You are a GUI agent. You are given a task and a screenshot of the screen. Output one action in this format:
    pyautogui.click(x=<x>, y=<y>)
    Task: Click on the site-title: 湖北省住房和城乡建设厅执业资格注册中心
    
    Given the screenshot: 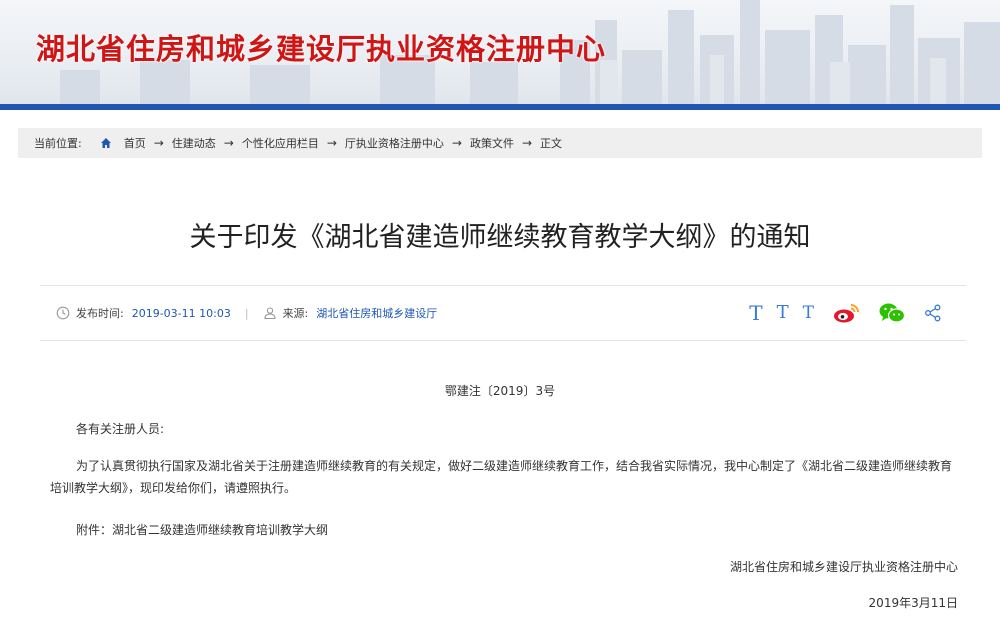 What is the action you would take?
    pyautogui.click(x=321, y=47)
    